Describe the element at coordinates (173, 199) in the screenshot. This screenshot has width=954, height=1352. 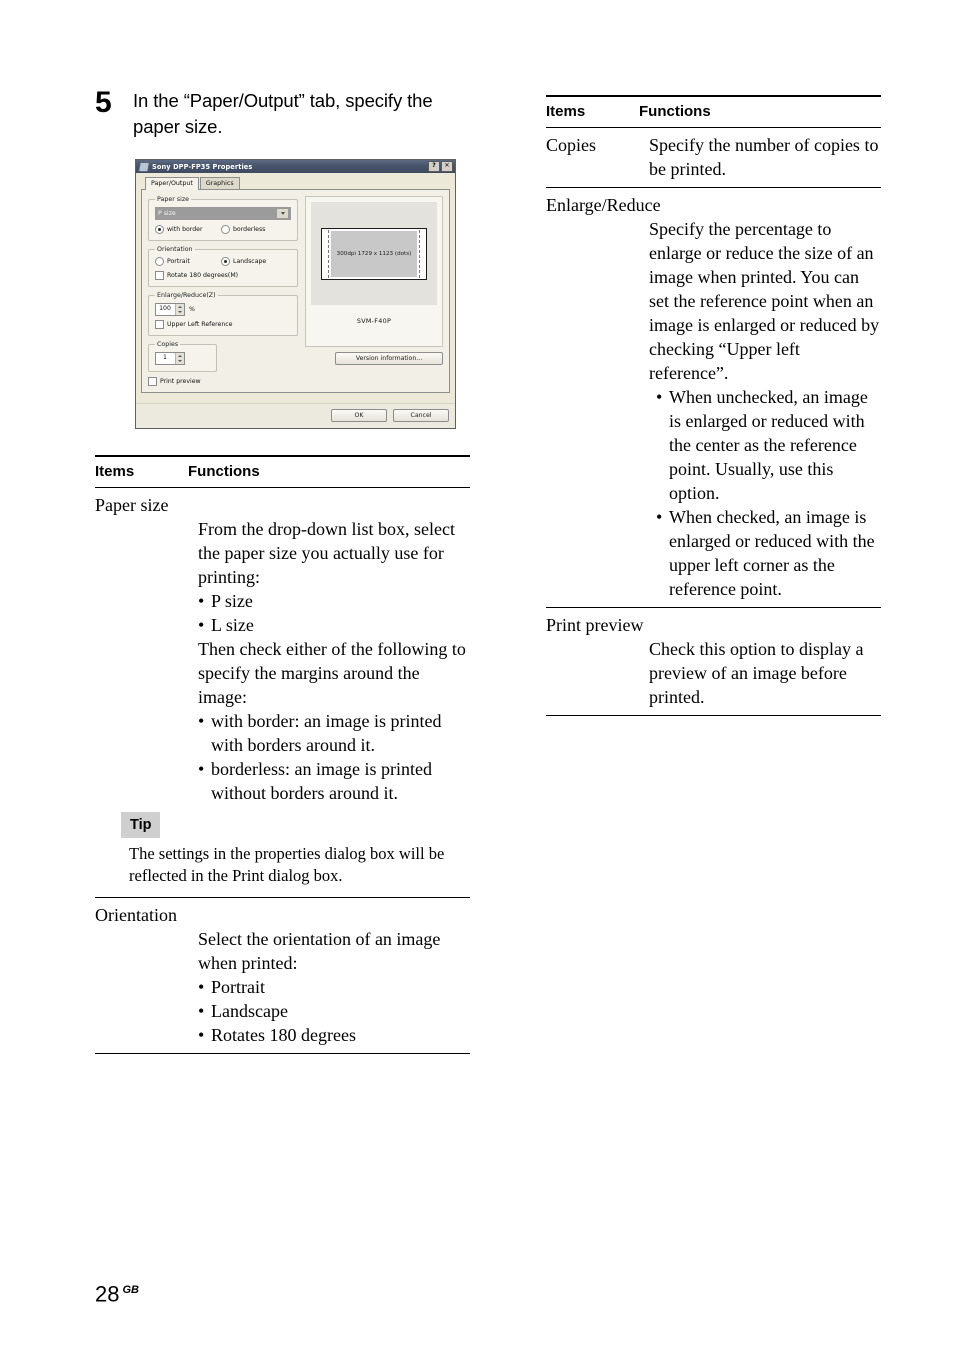
I see `paper-size-legend: Paper size` at that location.